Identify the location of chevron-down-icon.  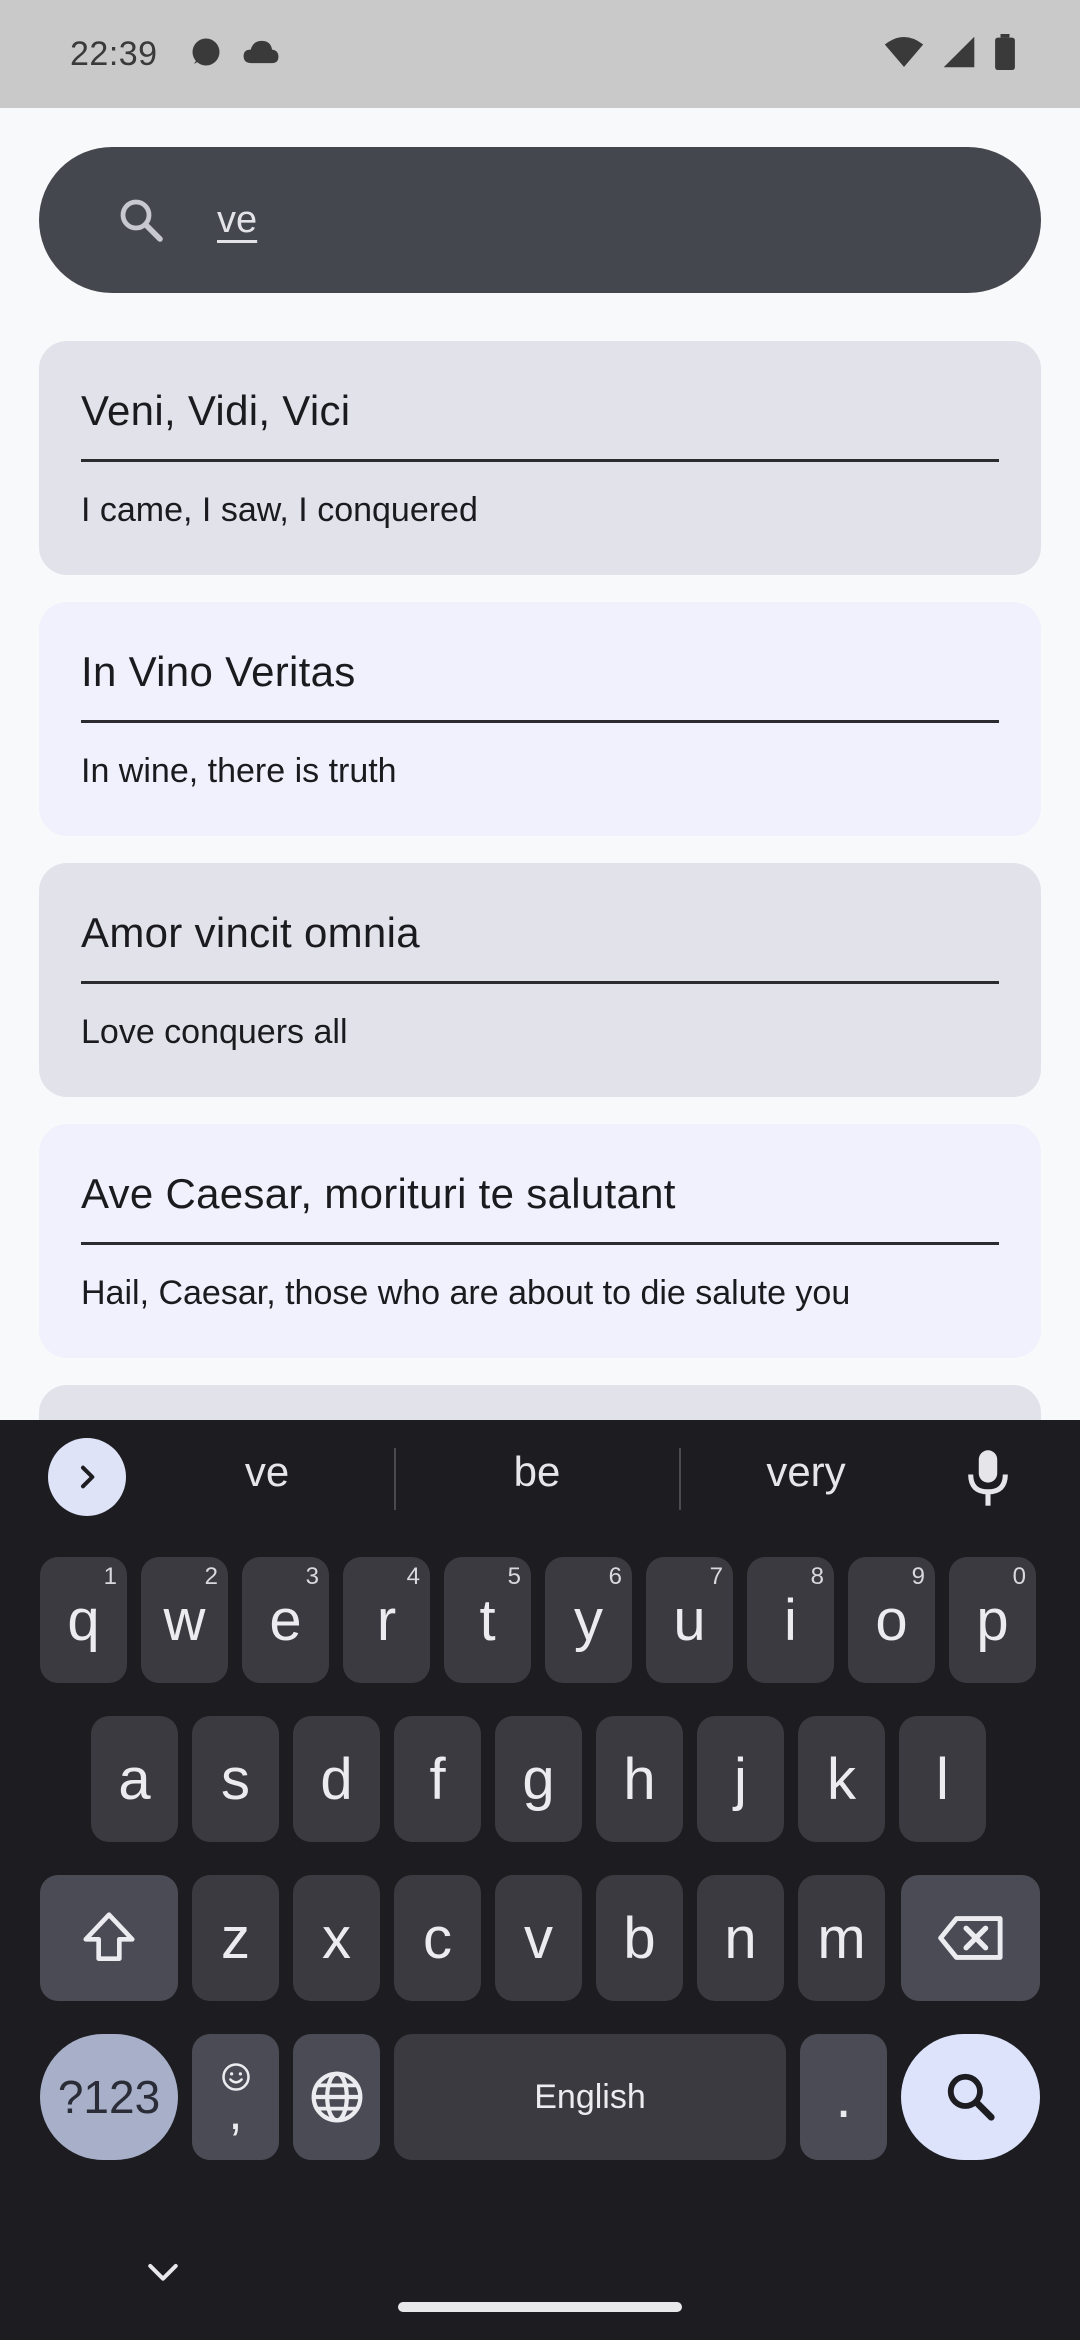
(163, 2275).